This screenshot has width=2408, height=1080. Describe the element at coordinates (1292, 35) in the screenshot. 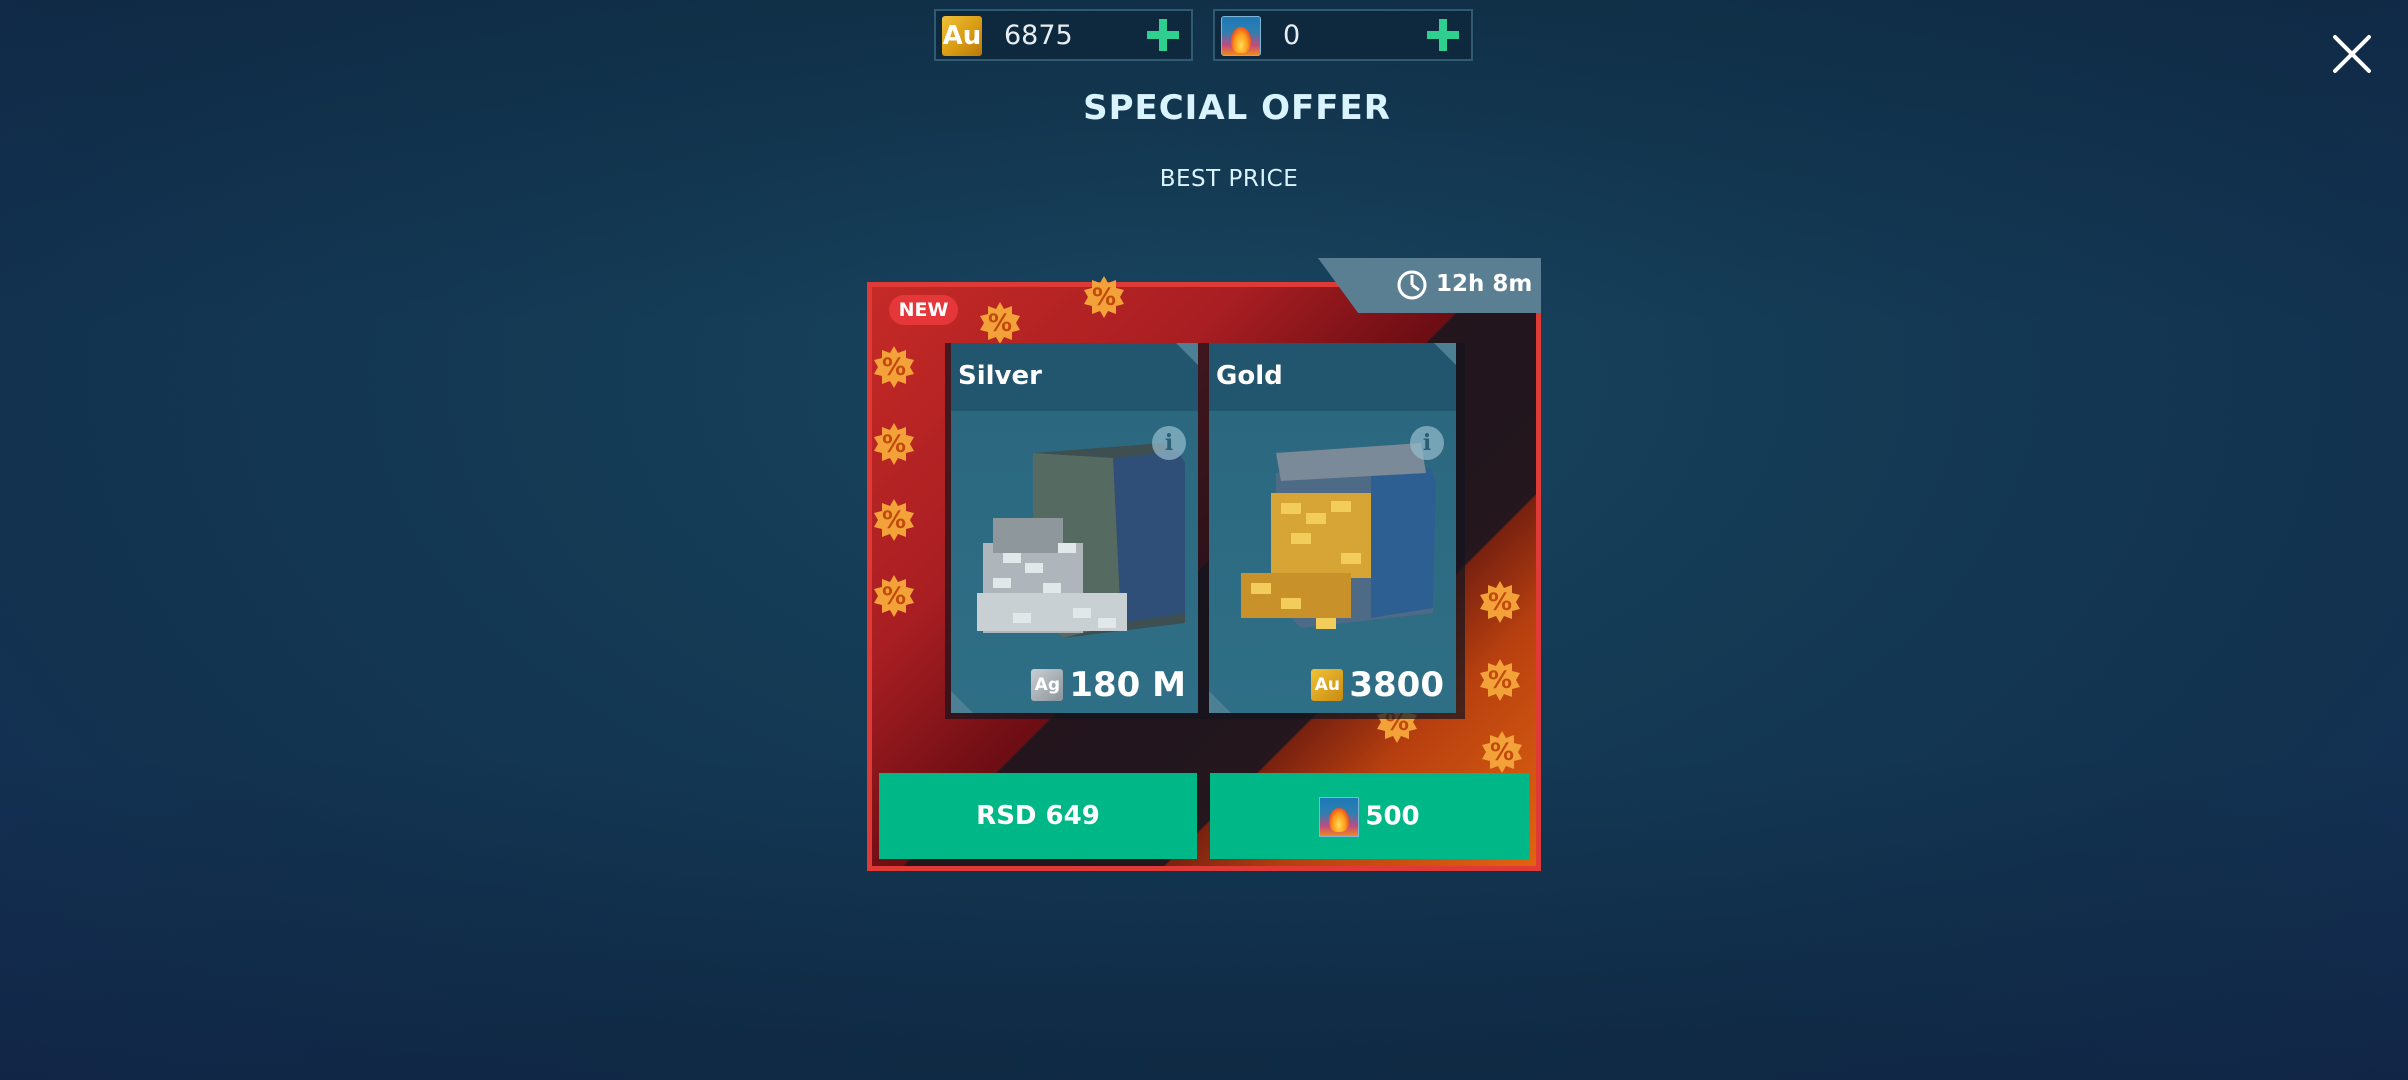

I see `premium-amount: 0` at that location.